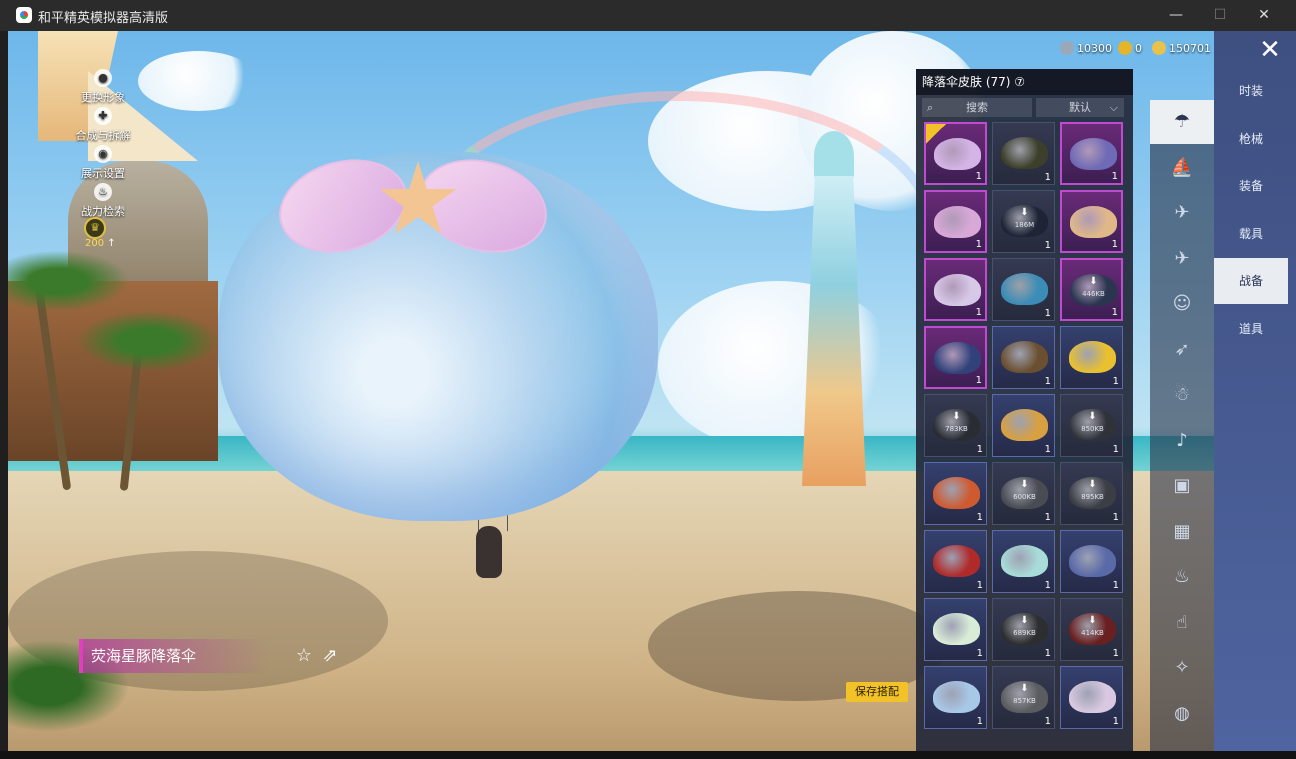 The height and width of the screenshot is (759, 1296). Describe the element at coordinates (648, 755) in the screenshot. I see `bottom-bar` at that location.